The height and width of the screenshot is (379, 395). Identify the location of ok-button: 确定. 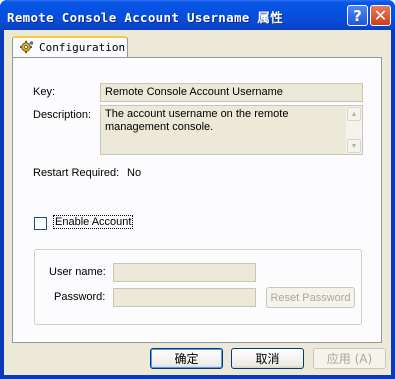
(186, 358).